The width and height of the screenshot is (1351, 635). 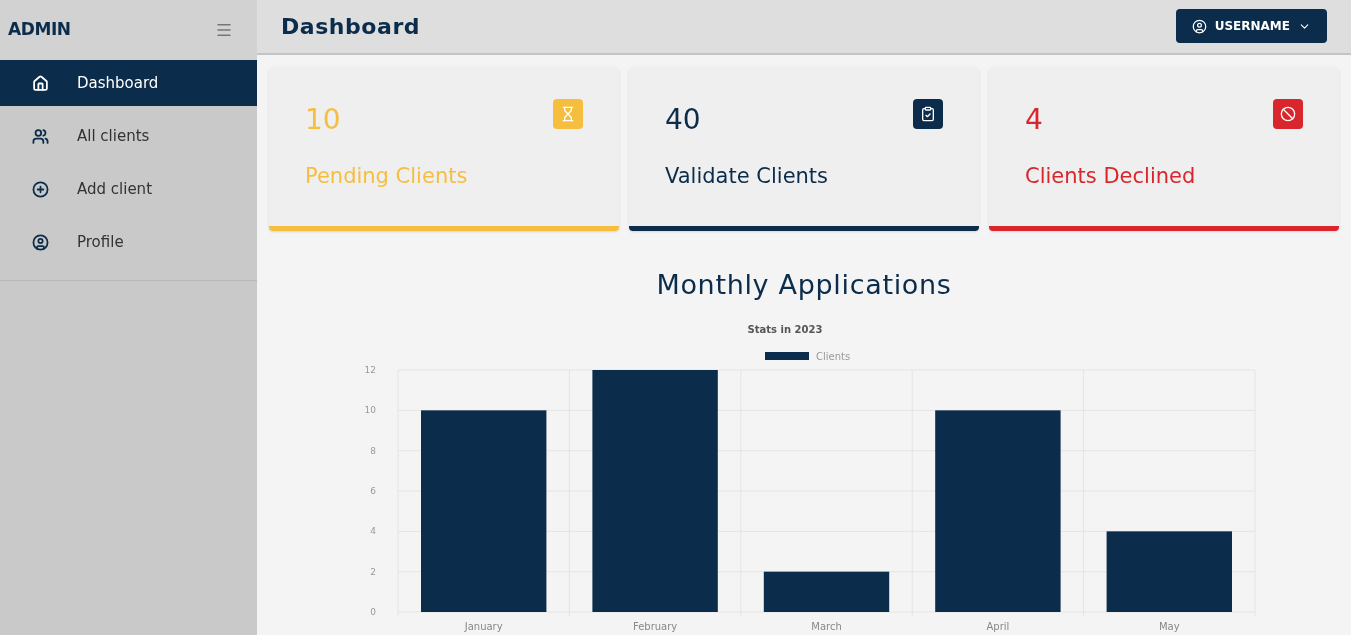 I want to click on y-tick-label: 10, so click(x=370, y=410).